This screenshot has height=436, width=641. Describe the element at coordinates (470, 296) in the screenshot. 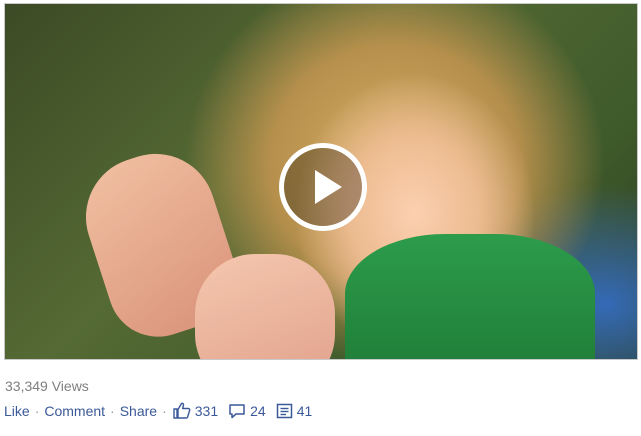

I see `video-frame-shirt` at that location.